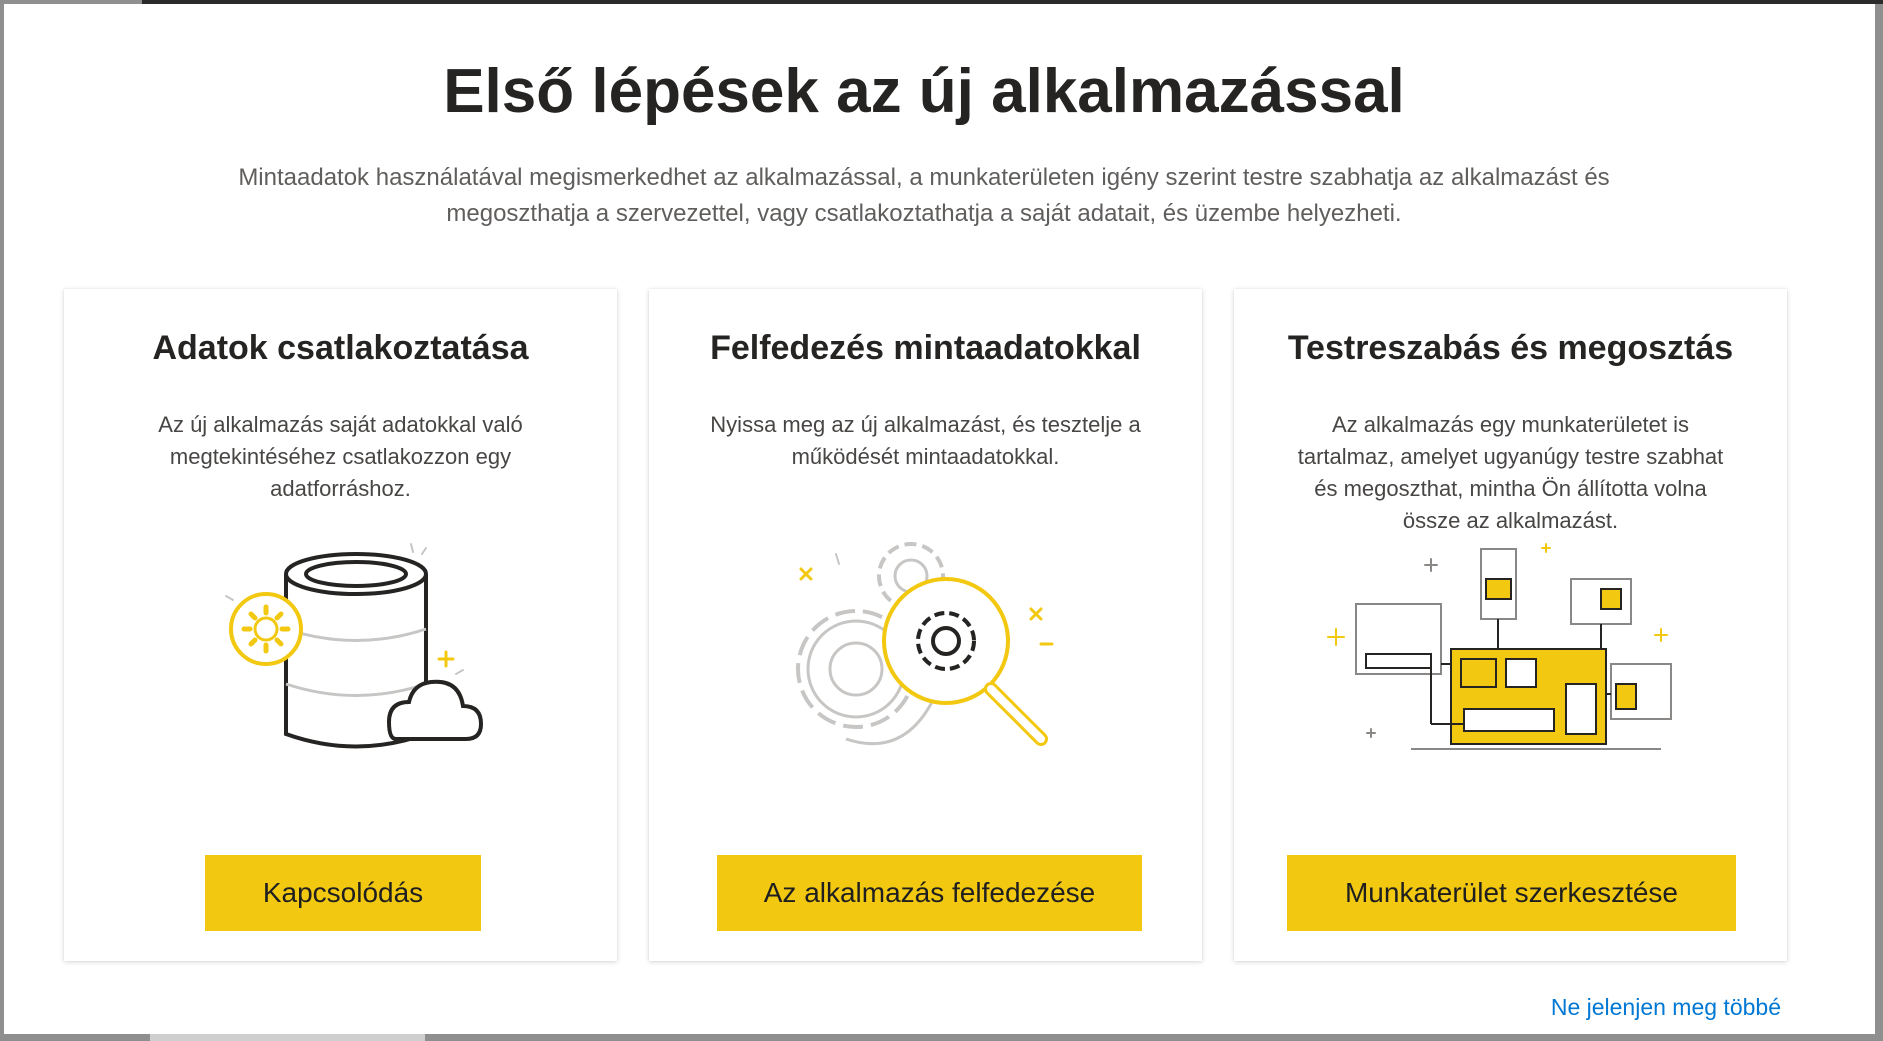 This screenshot has width=1883, height=1041. What do you see at coordinates (1510, 348) in the screenshot?
I see `card-title: Testreszabás és megosztás` at bounding box center [1510, 348].